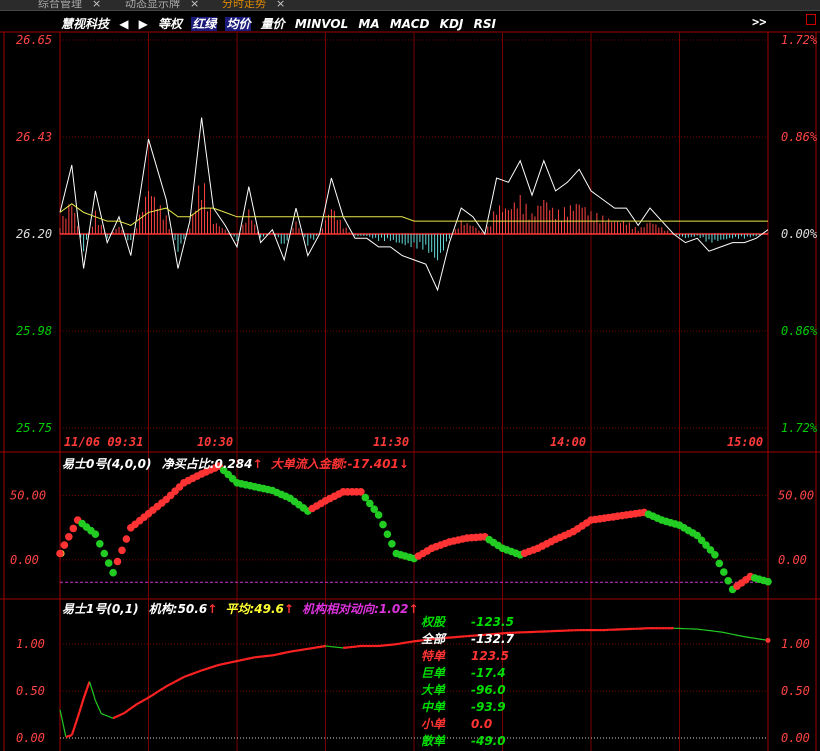 The height and width of the screenshot is (751, 820). I want to click on net-buy-label: 净买占比:, so click(188, 464).